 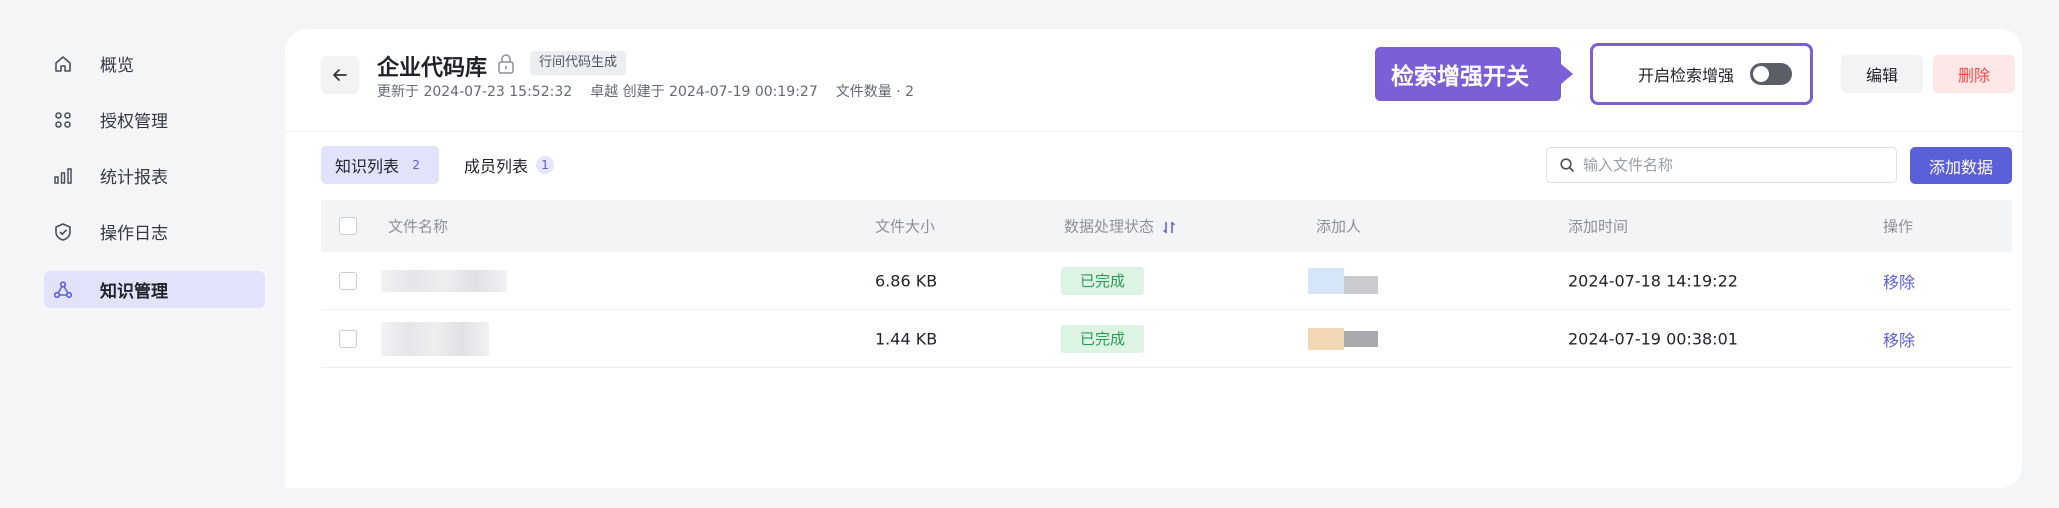 I want to click on sidebar-item-statistics: 统计报表, so click(x=154, y=175).